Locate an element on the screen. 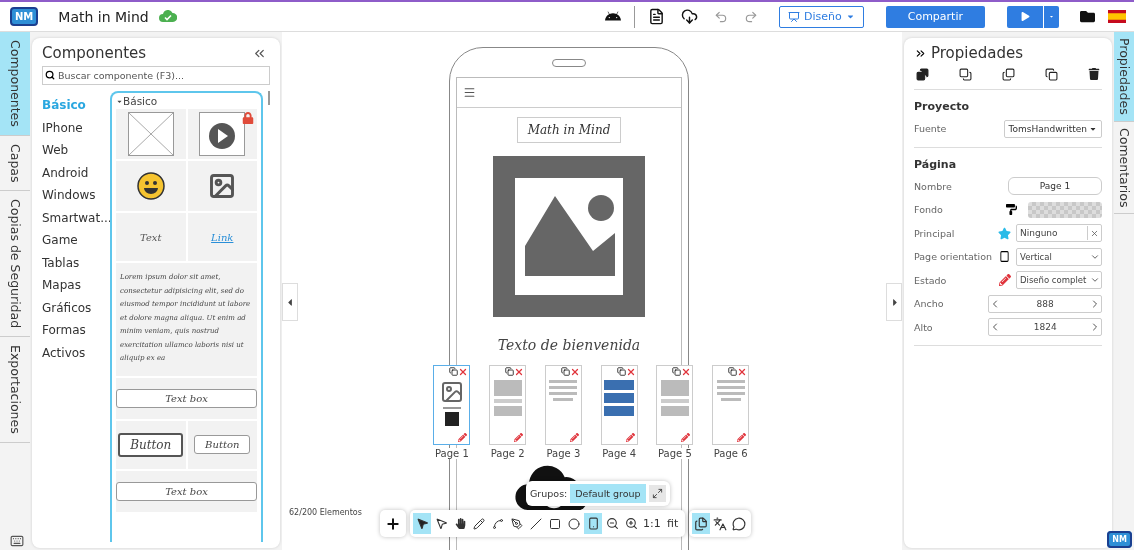 The width and height of the screenshot is (1134, 550). cloud-check-icon is located at coordinates (167, 16).